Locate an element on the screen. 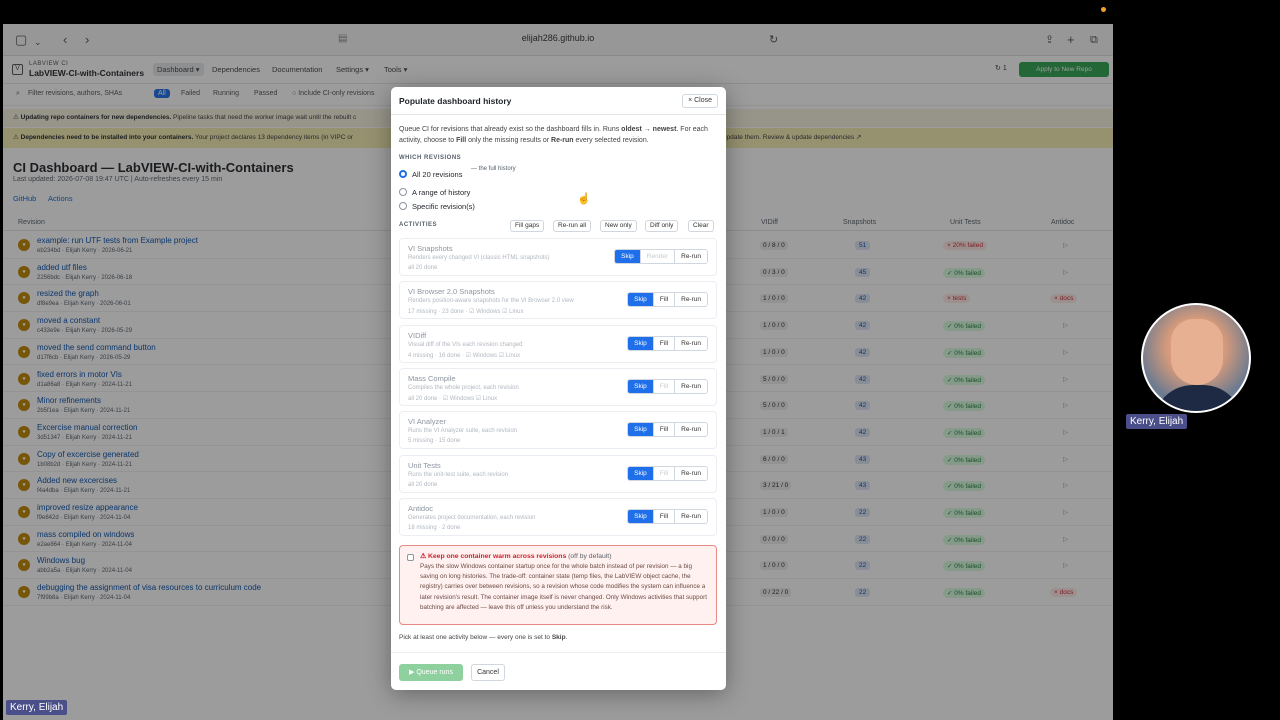 This screenshot has height=720, width=1280. diff-only-button: Diff only is located at coordinates (662, 226).